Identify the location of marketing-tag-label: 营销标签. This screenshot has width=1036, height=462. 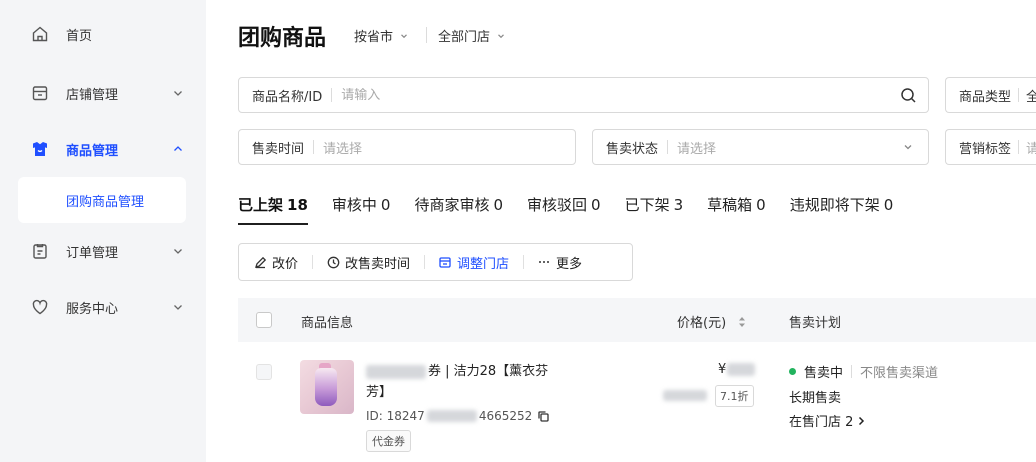
(985, 149).